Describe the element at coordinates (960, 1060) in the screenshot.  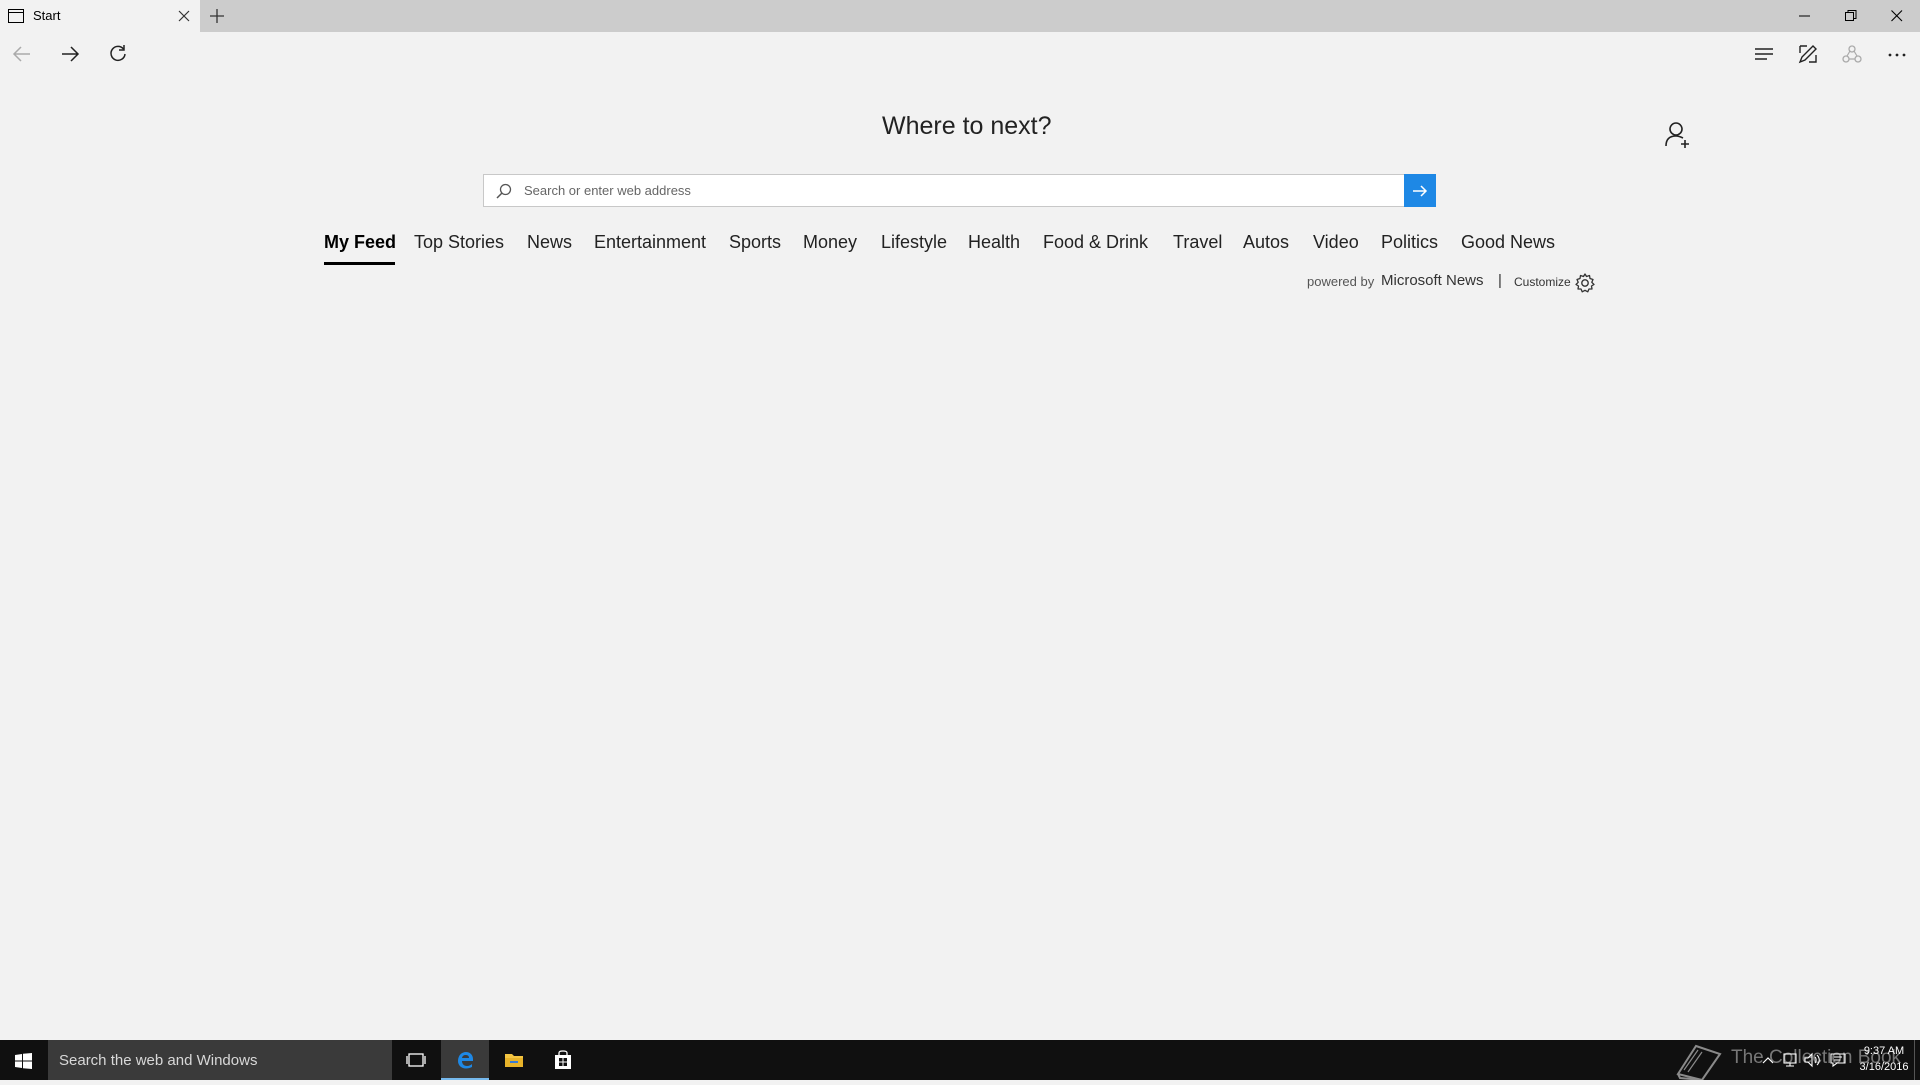
I see `taskbar: Search the web and Windows` at that location.